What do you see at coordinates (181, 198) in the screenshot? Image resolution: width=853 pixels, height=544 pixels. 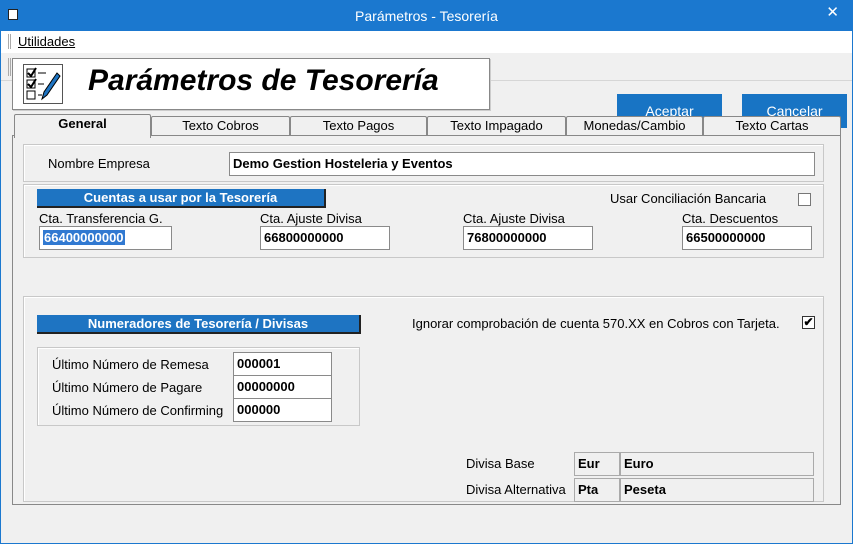 I see `cuentas-banner: Cuentas a usar por la Tesorería` at bounding box center [181, 198].